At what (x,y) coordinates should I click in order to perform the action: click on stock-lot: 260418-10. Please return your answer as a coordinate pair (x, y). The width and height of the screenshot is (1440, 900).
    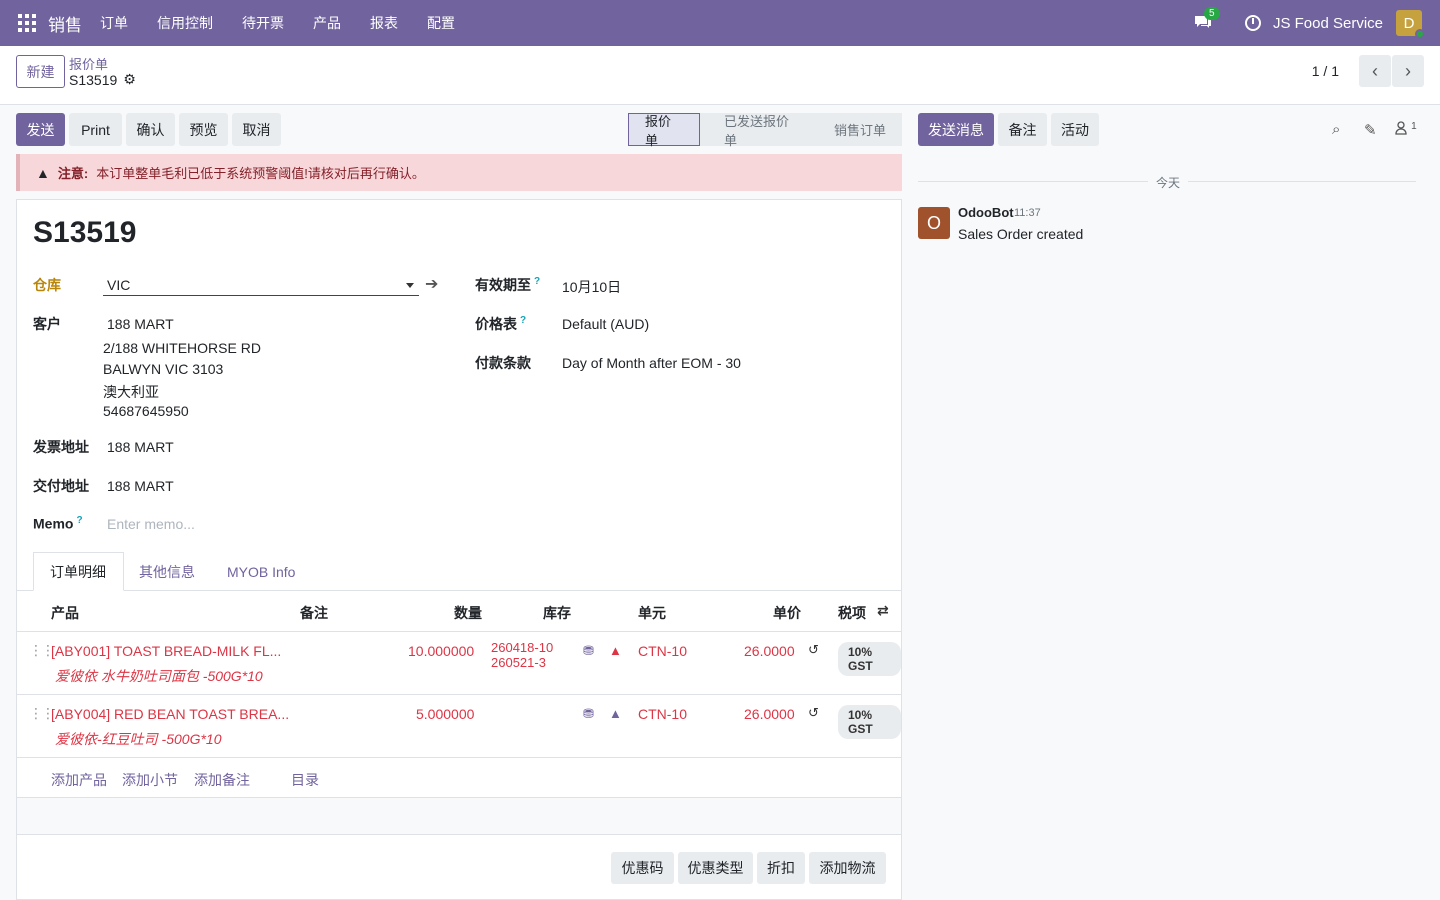
    Looking at the image, I should click on (522, 647).